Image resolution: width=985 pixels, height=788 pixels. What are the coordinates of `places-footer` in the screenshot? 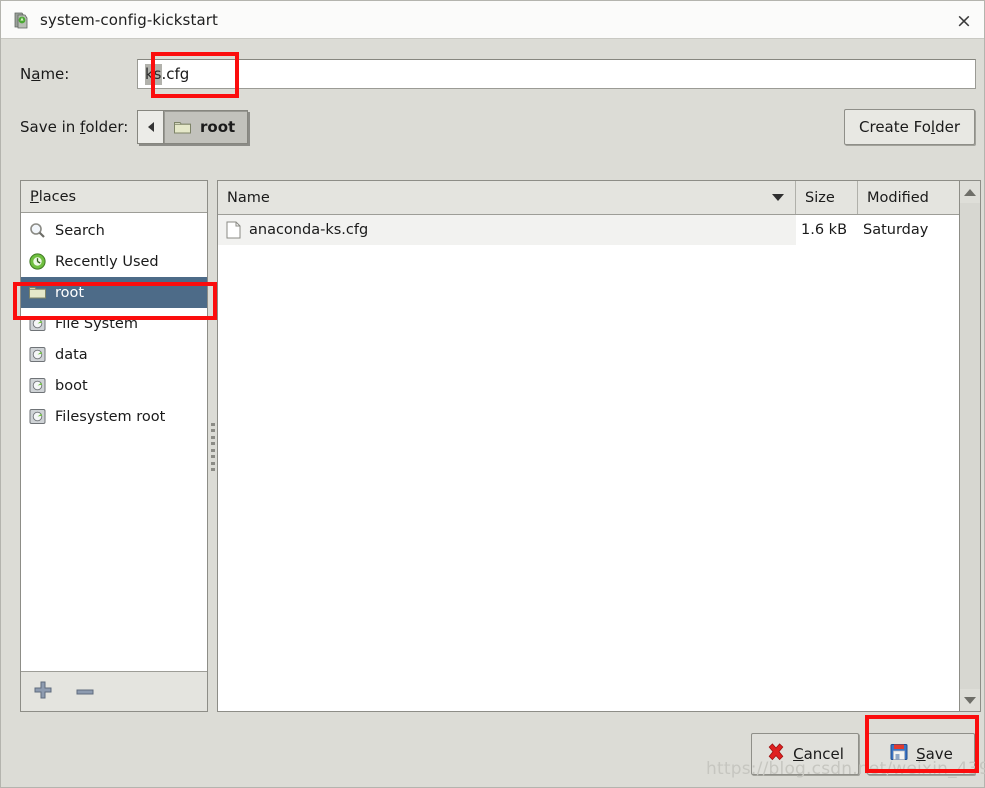 It's located at (114, 691).